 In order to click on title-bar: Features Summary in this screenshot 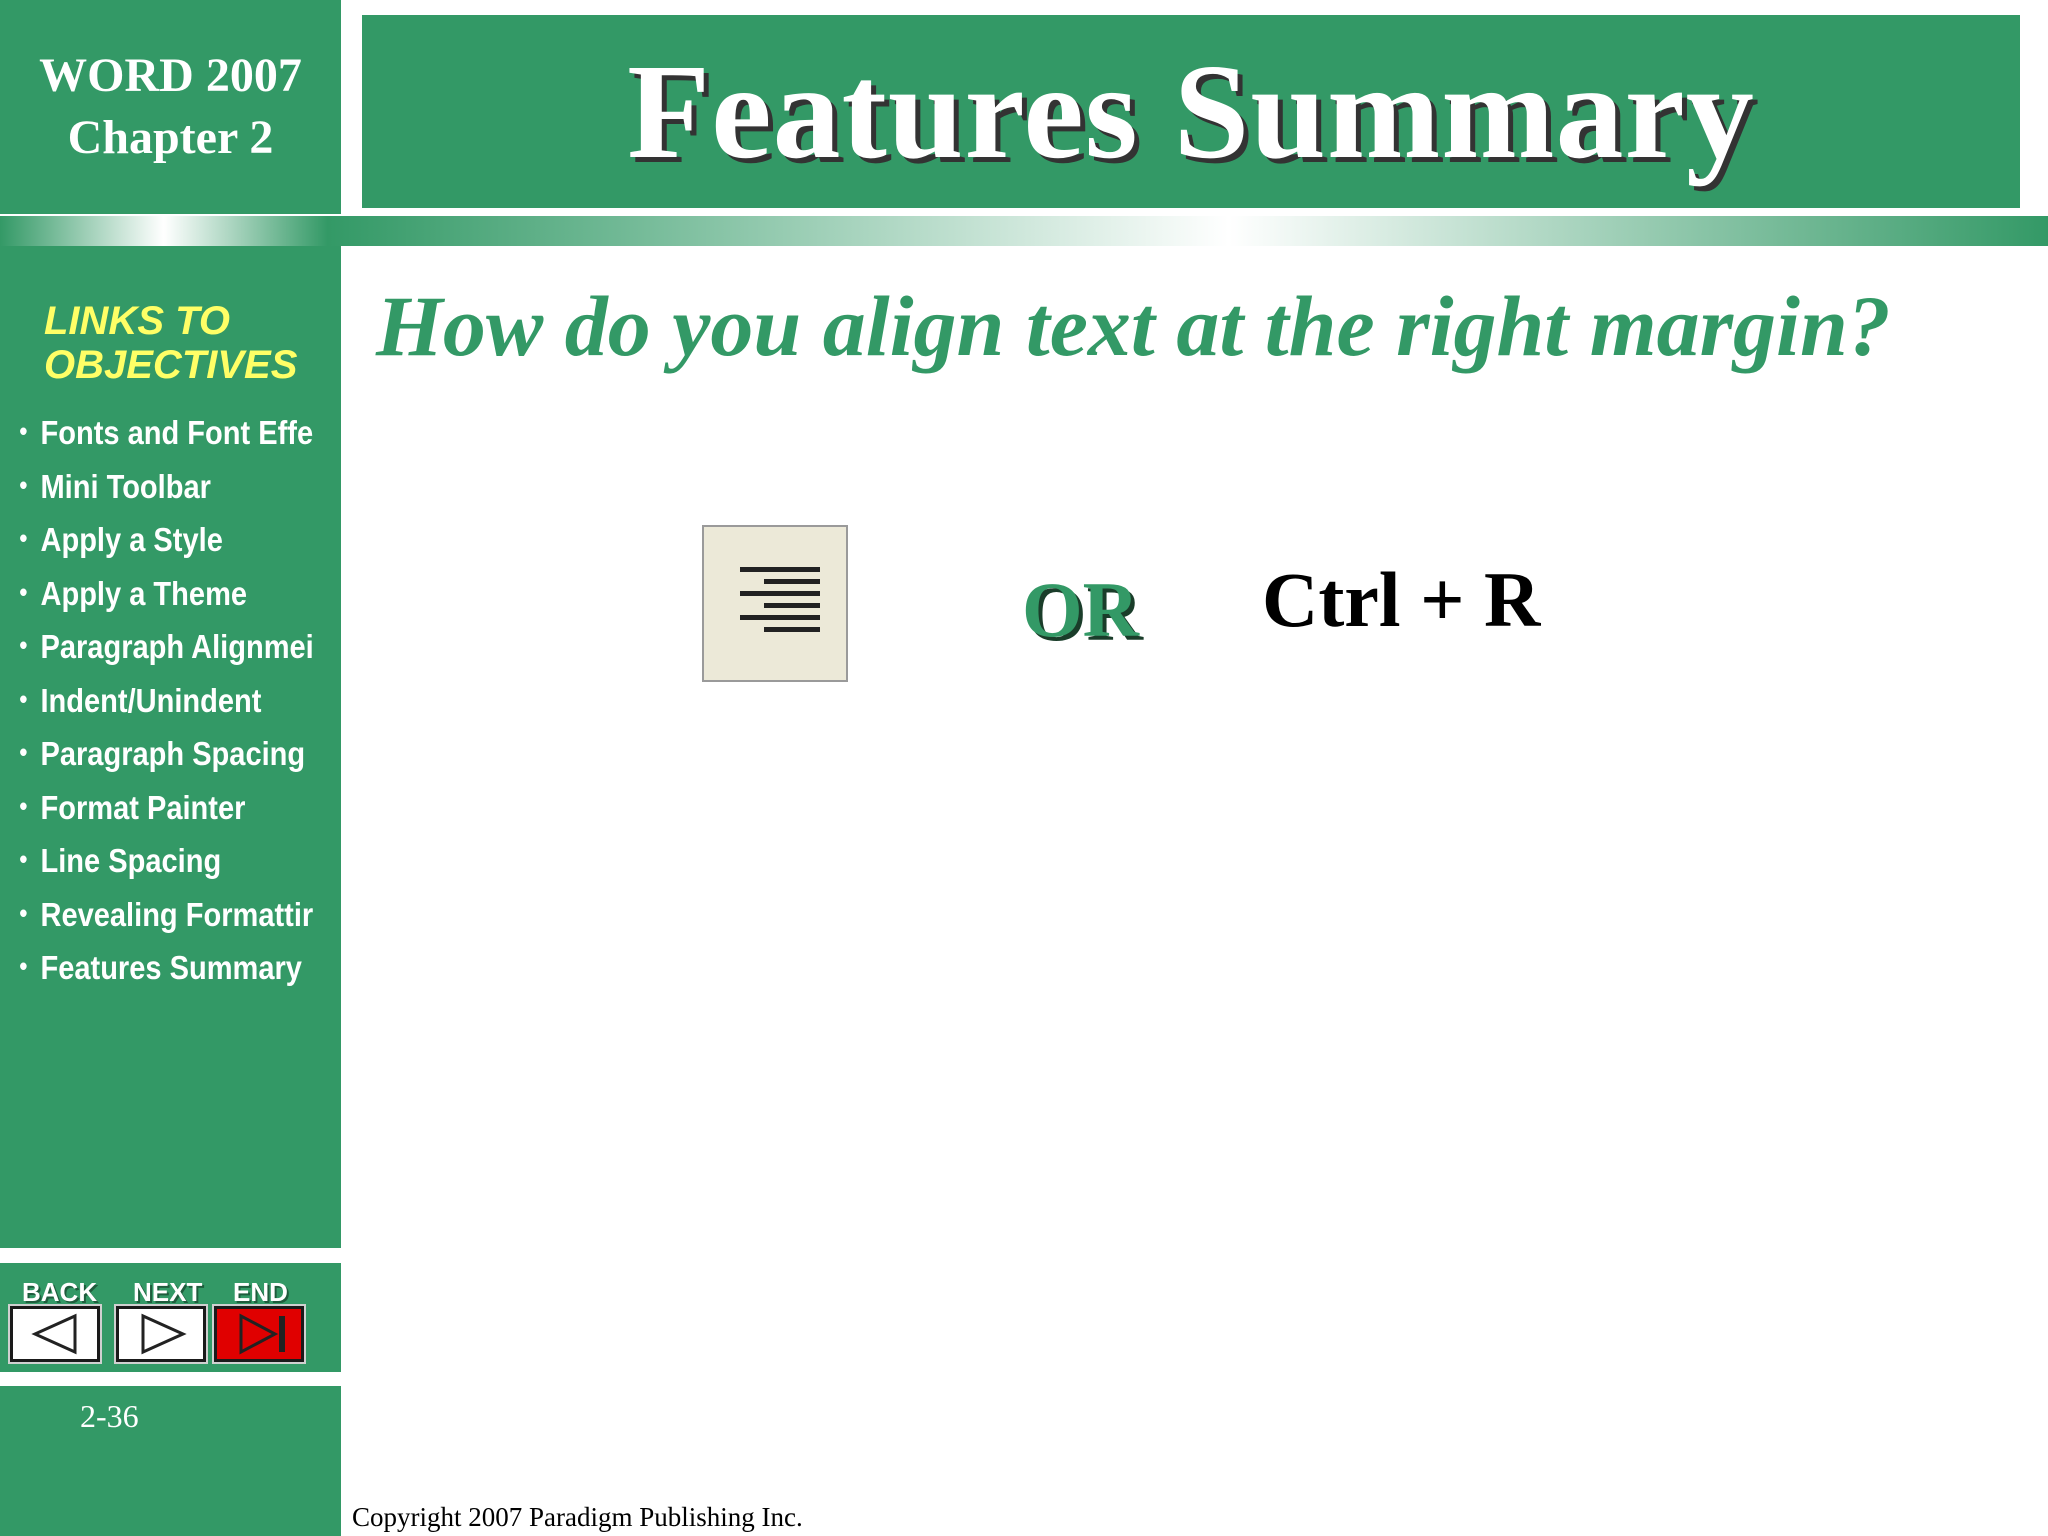, I will do `click(1191, 111)`.